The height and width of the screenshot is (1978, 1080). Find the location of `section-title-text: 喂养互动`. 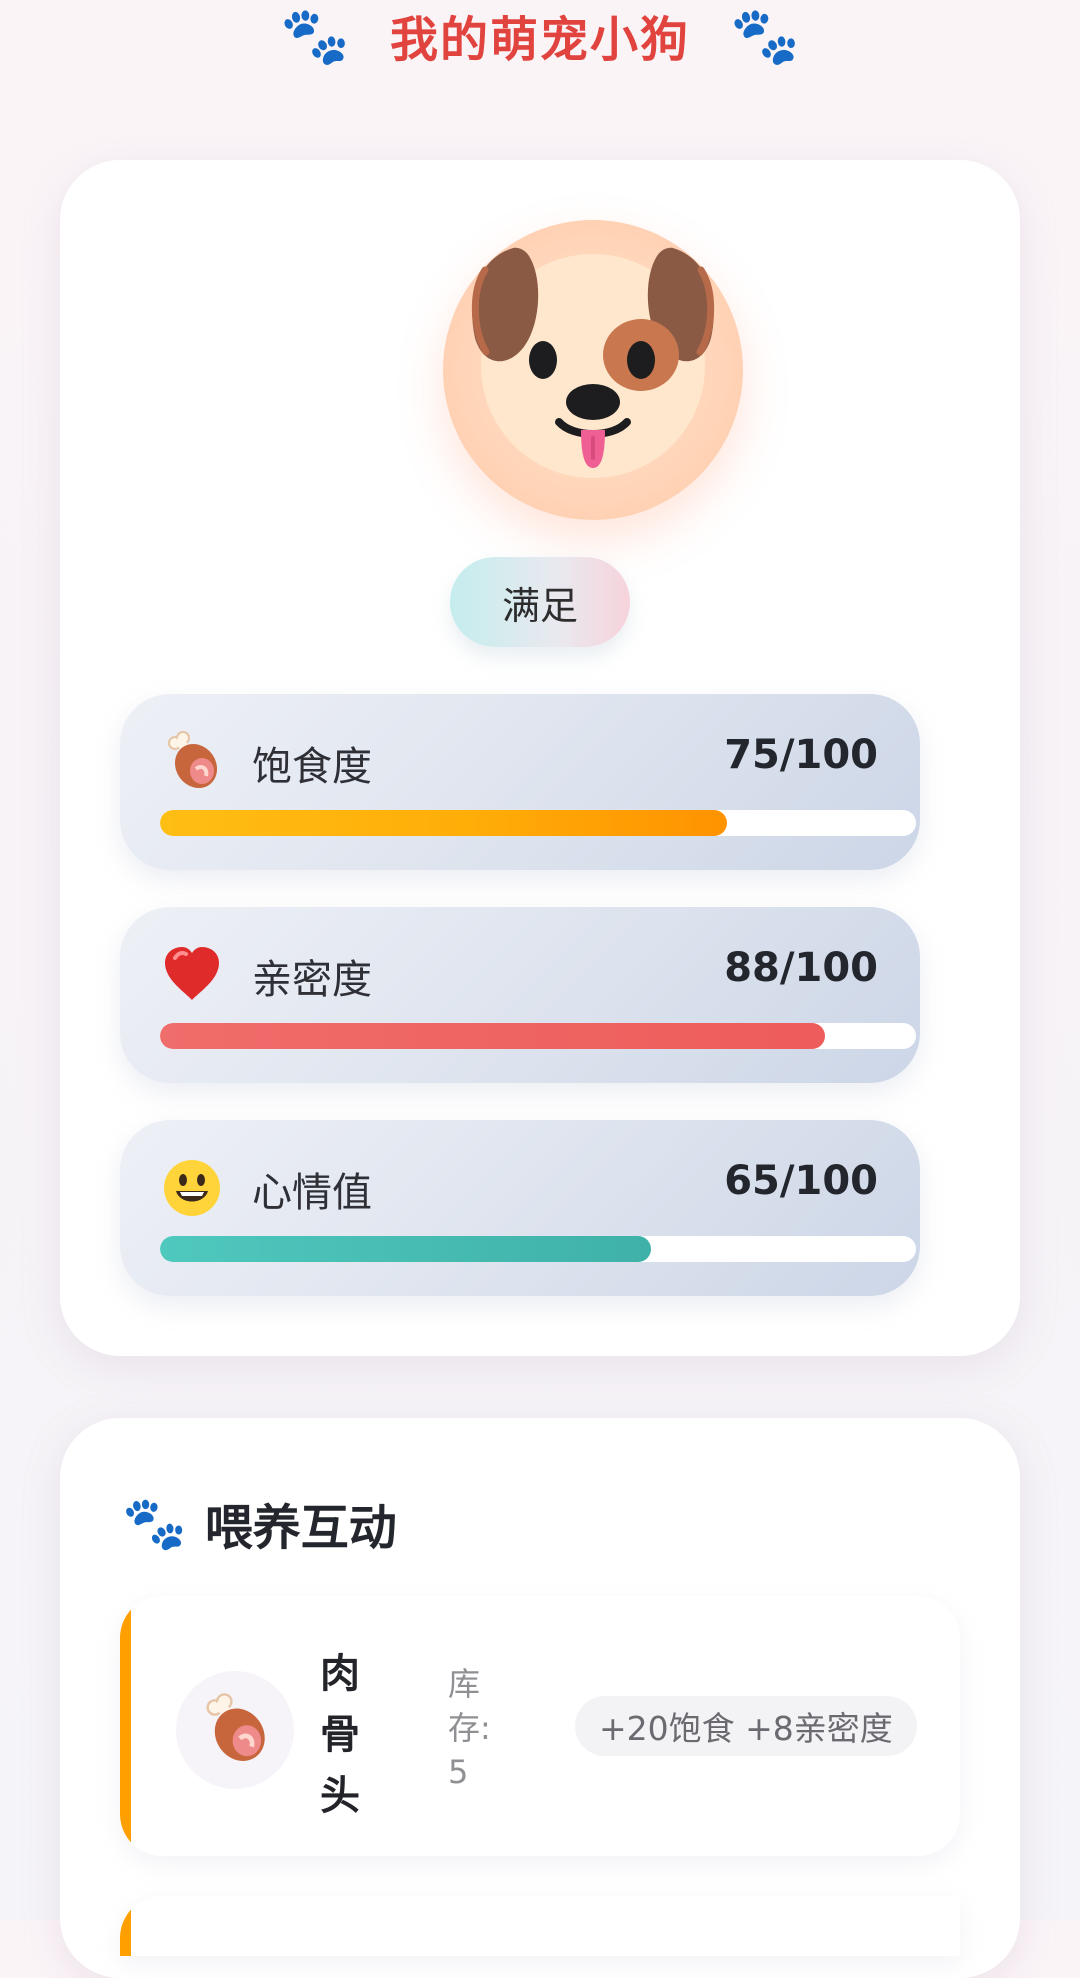

section-title-text: 喂养互动 is located at coordinates (300, 1528).